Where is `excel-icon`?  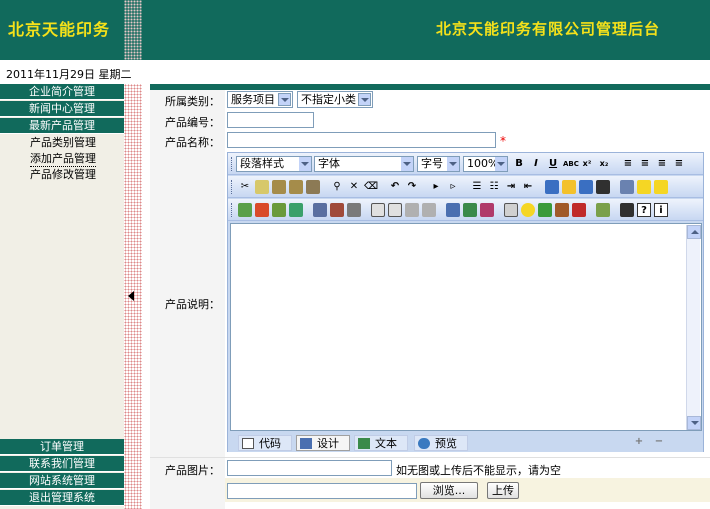 excel-icon is located at coordinates (545, 210).